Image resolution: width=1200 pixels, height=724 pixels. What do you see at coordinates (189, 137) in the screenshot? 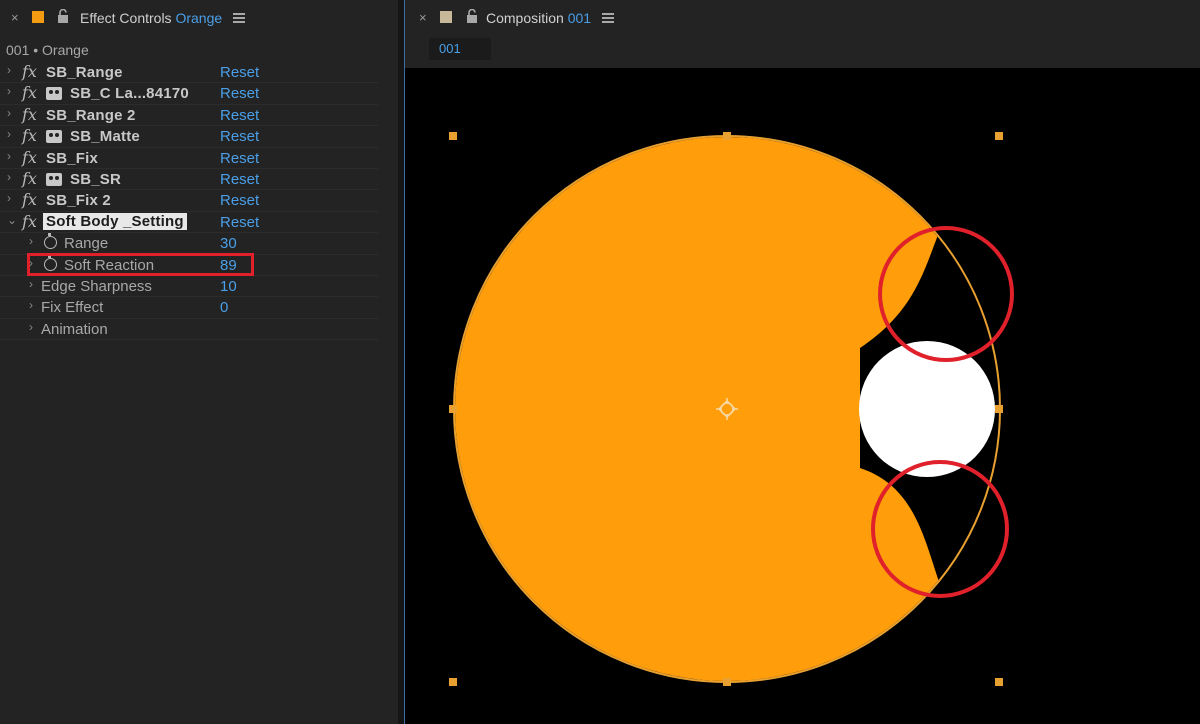
I see `effect-row: › fx SB_Matte Reset` at bounding box center [189, 137].